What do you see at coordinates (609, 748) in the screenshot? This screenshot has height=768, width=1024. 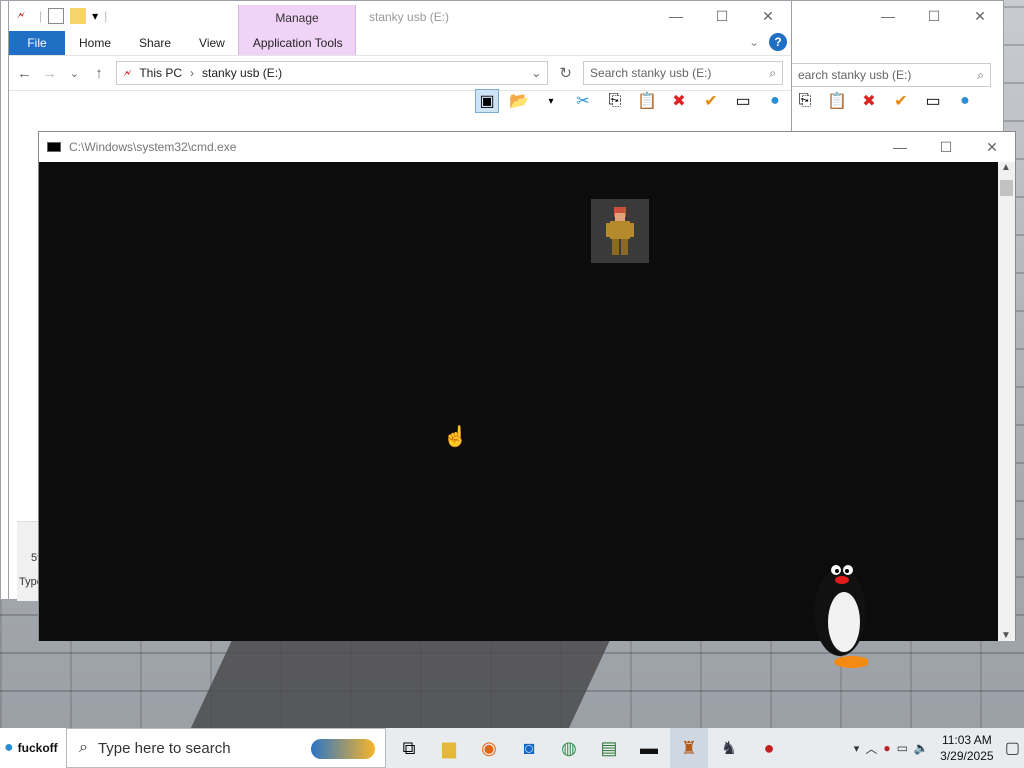 I see `task-manager-icon: ▤` at bounding box center [609, 748].